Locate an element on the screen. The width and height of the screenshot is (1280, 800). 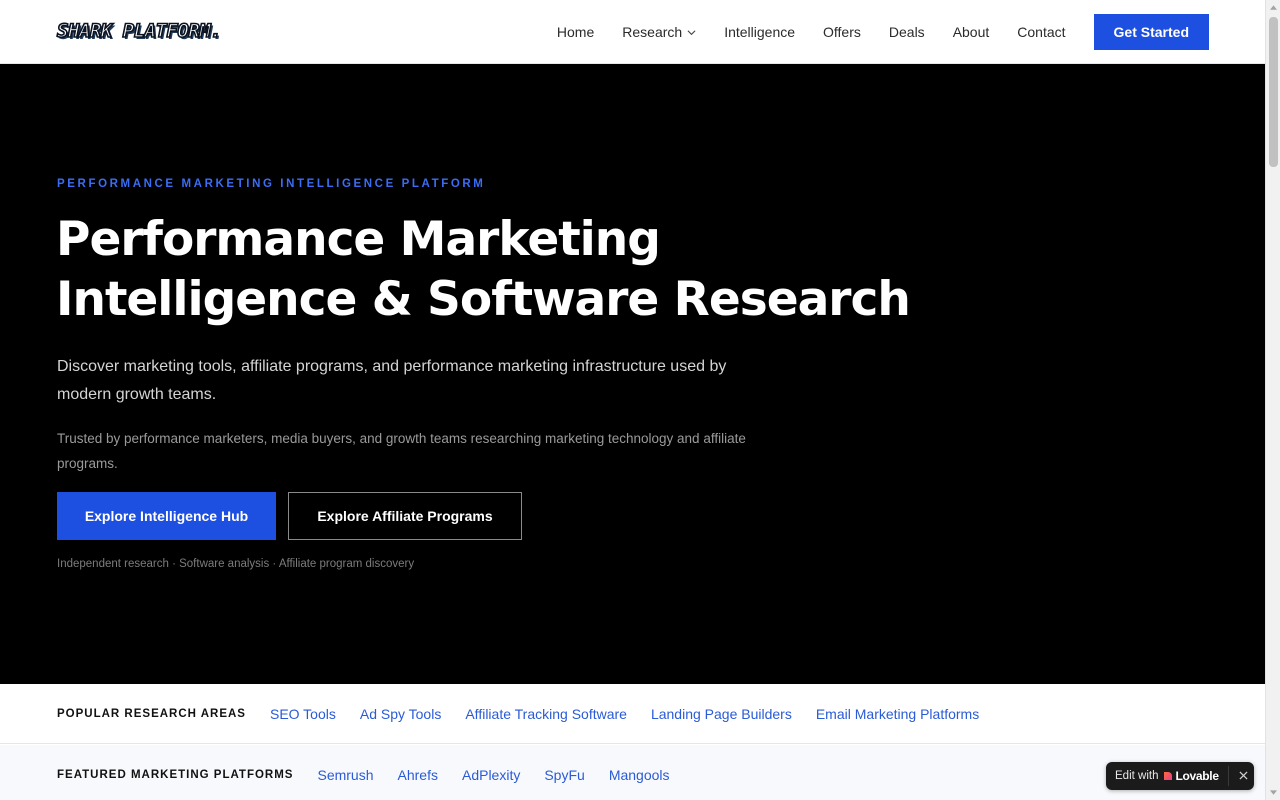
badge-brand: Lovable is located at coordinates (1197, 776).